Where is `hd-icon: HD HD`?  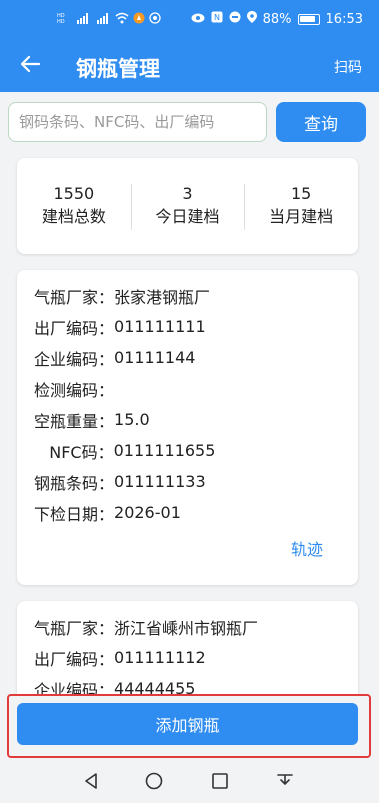
hd-icon: HD HD is located at coordinates (64, 19).